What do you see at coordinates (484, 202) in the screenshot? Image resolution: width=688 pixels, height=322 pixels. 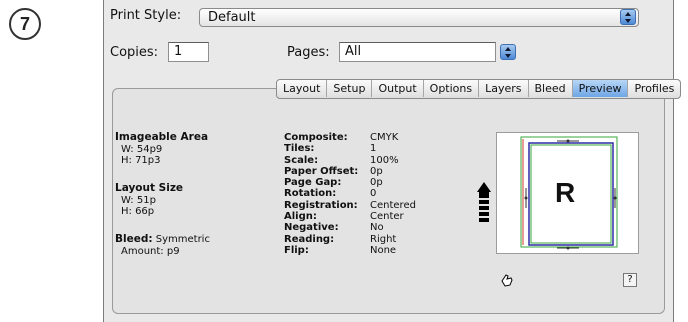 I see `feed-direction-arrow-icon` at bounding box center [484, 202].